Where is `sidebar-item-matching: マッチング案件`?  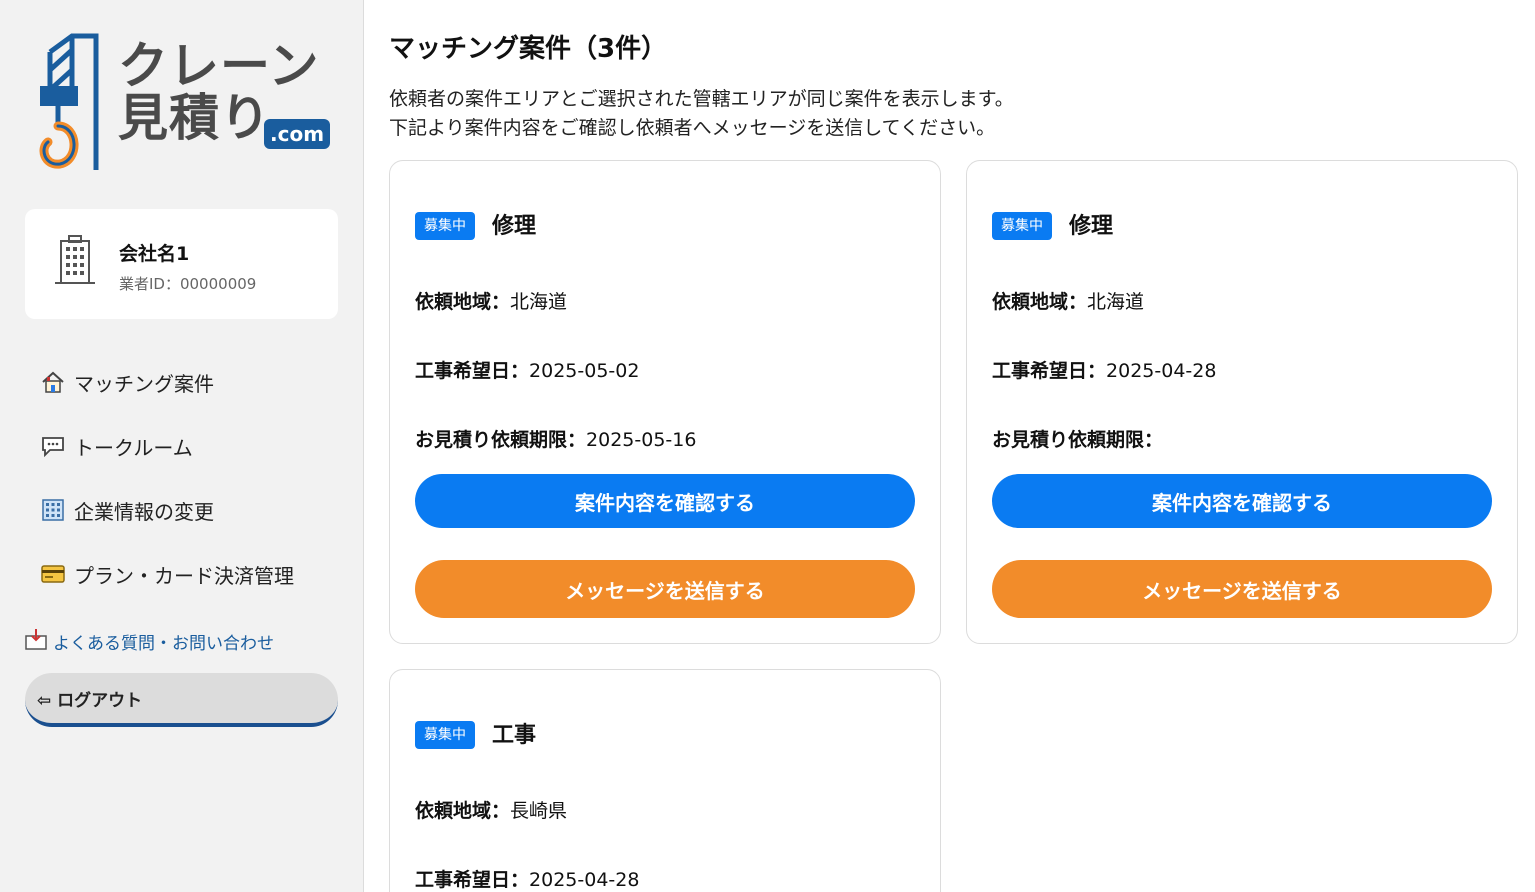 sidebar-item-matching: マッチング案件 is located at coordinates (167, 382).